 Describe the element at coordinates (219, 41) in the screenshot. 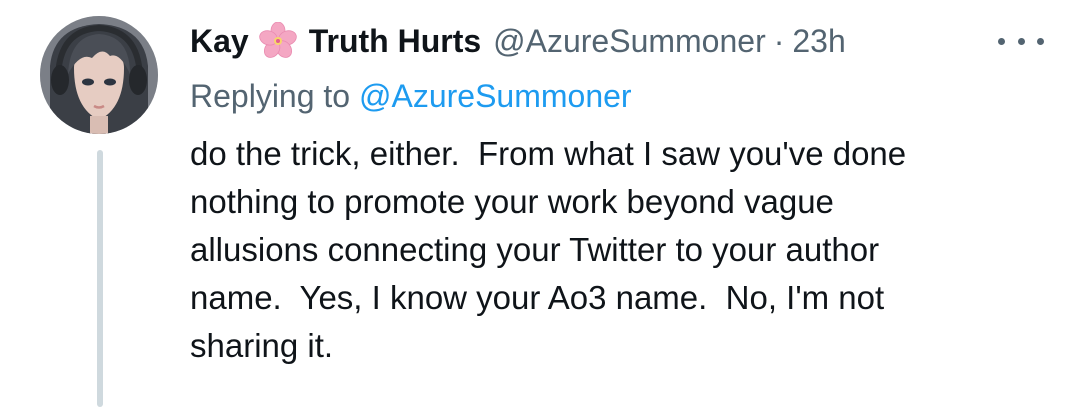

I see `author-name: Kay` at that location.